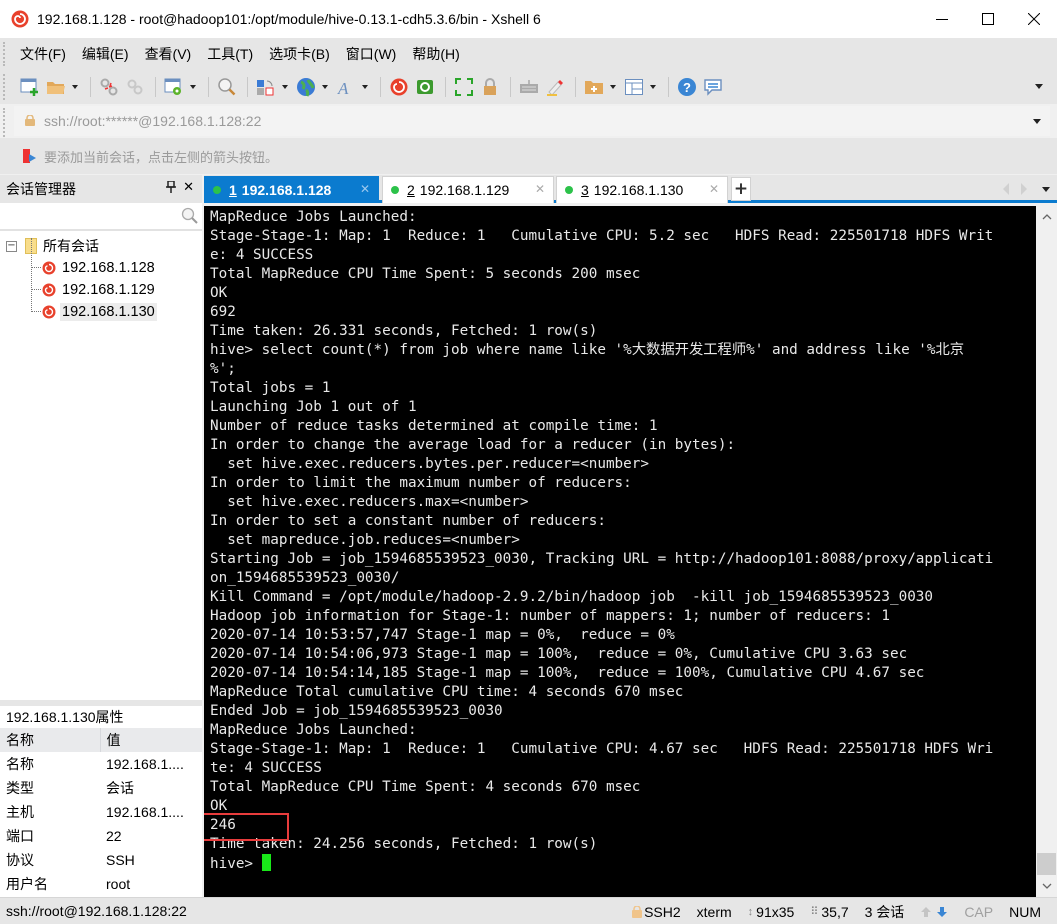 This screenshot has width=1057, height=924. I want to click on property-row: 类型 会话, so click(101, 788).